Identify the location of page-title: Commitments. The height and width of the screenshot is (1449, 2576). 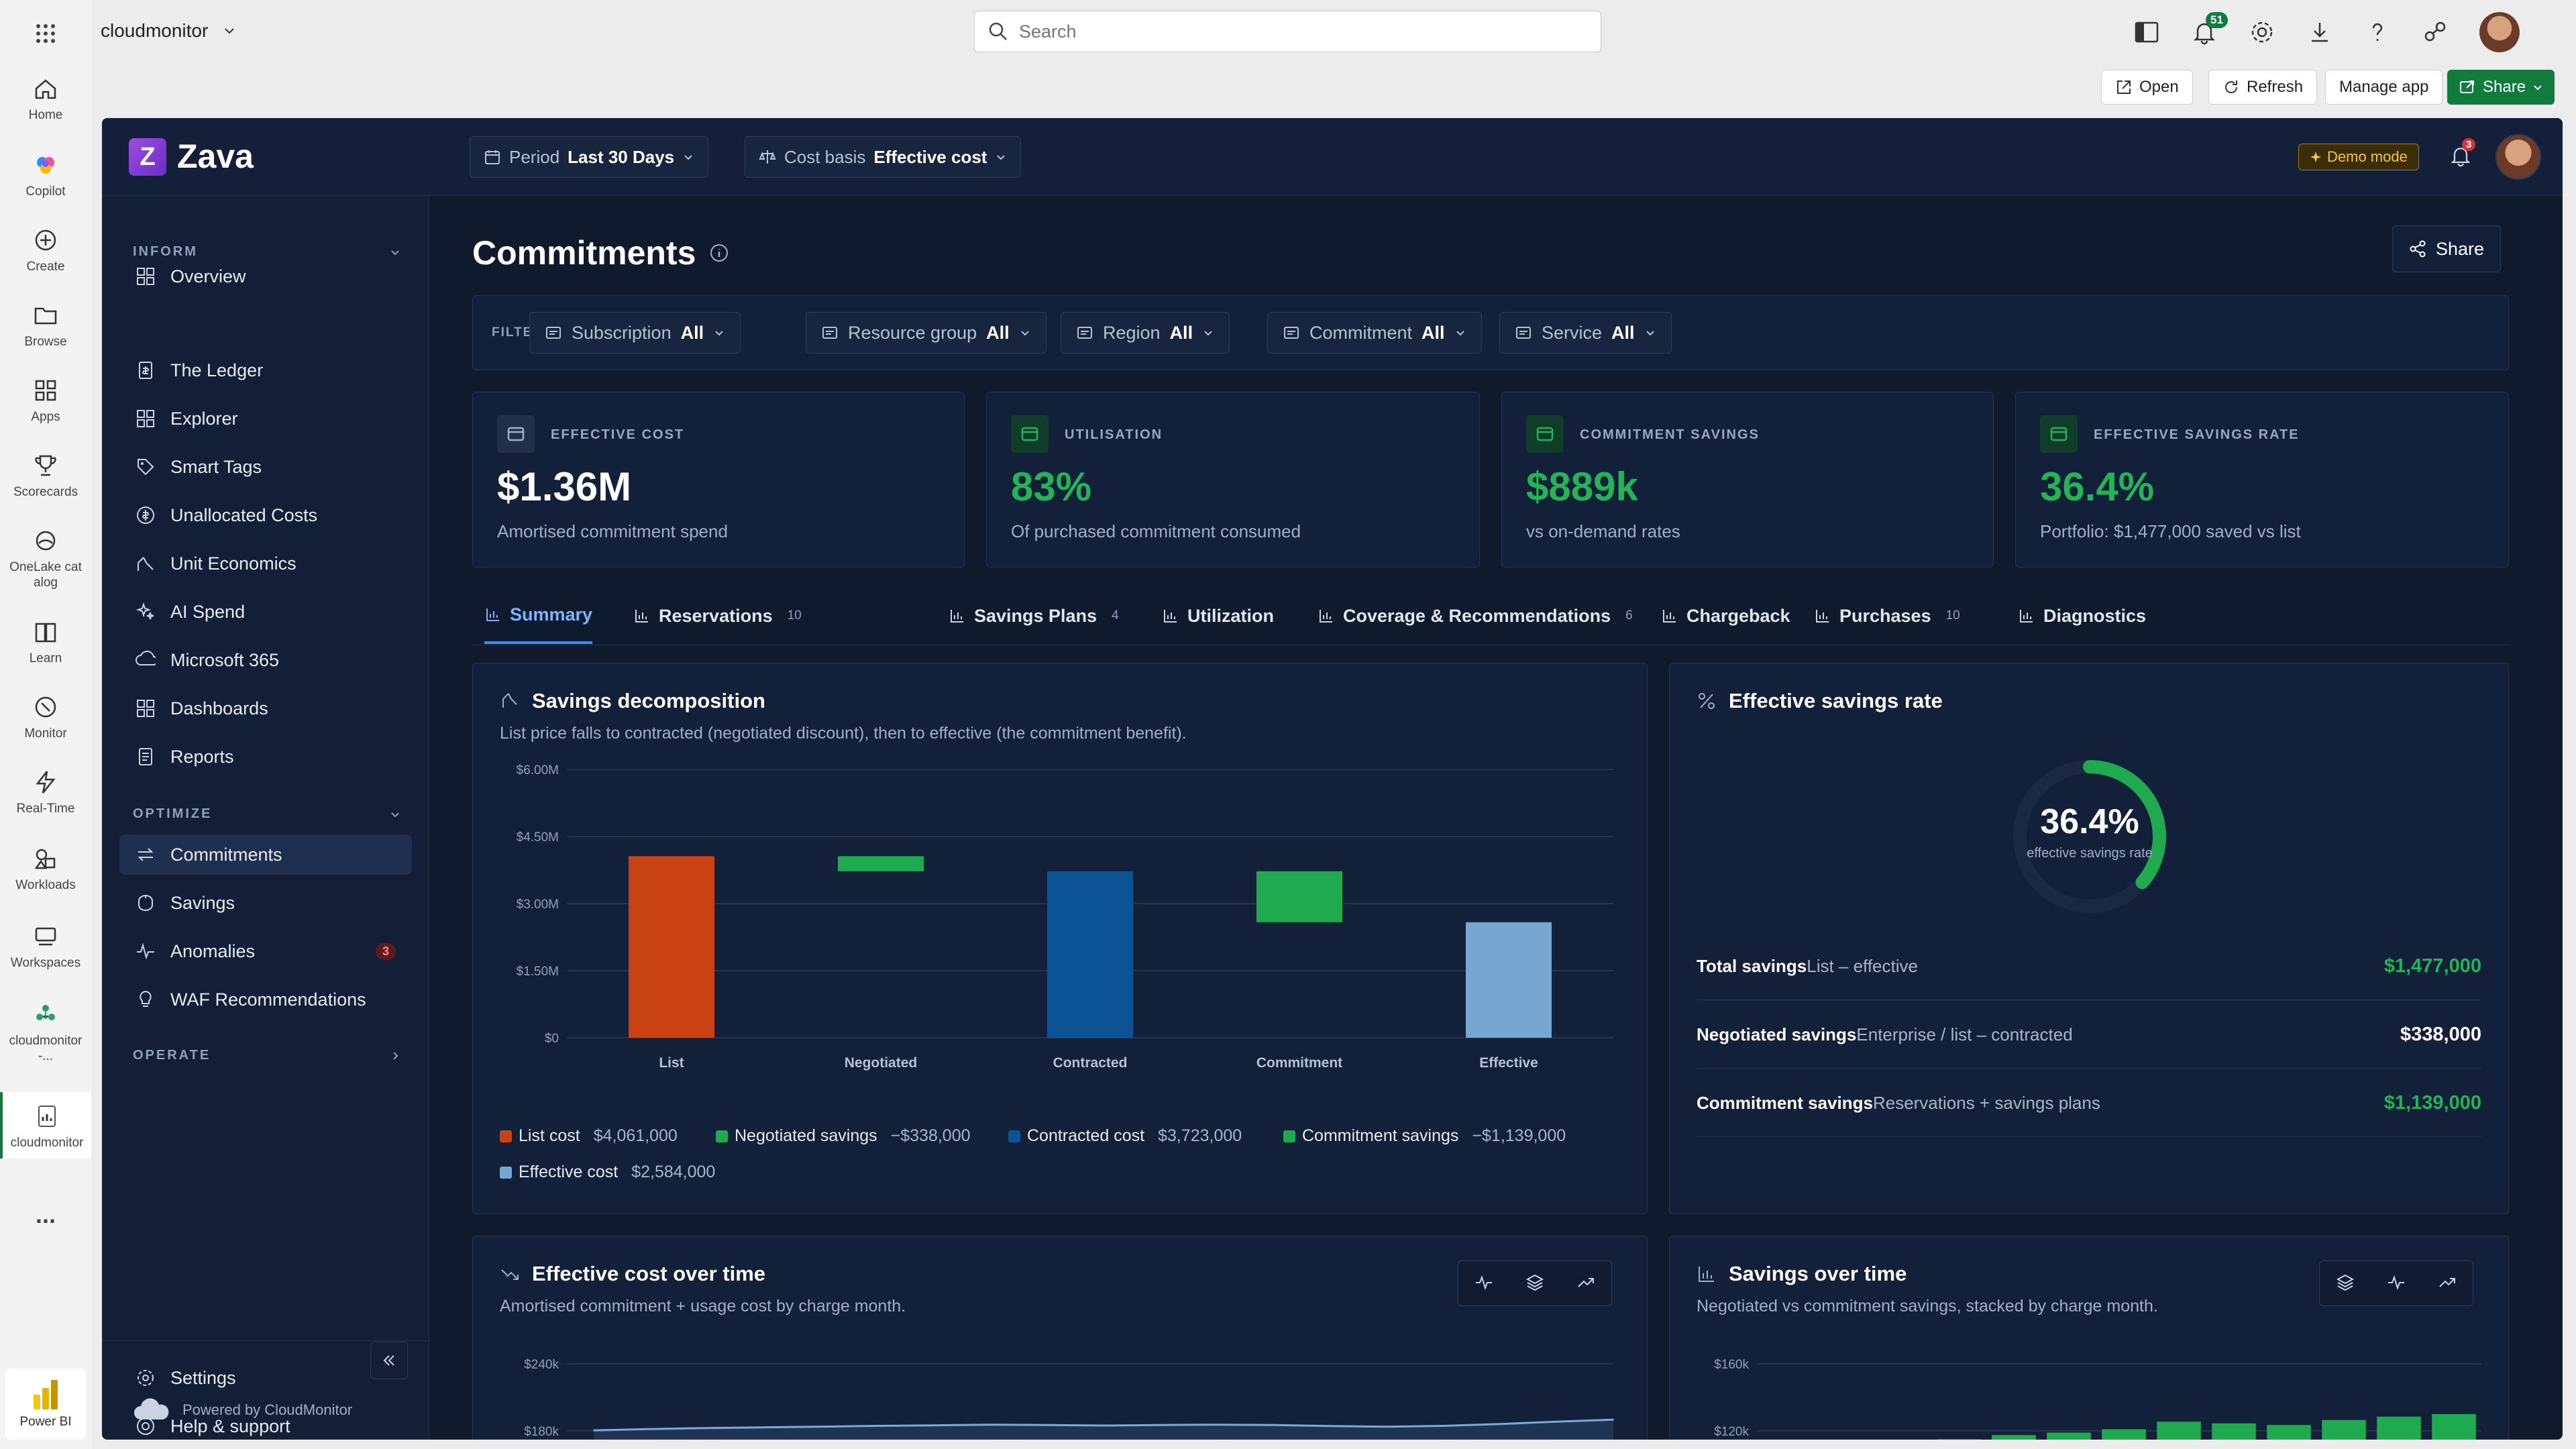
(600, 252).